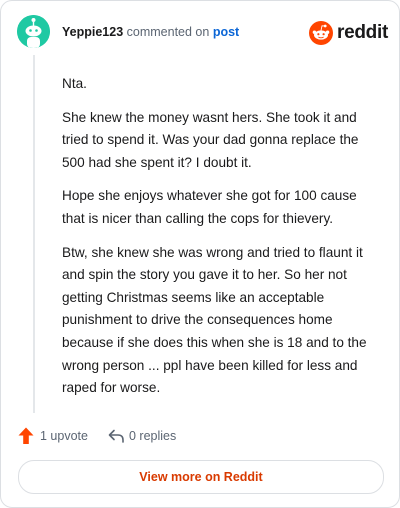 This screenshot has height=508, width=400. Describe the element at coordinates (26, 435) in the screenshot. I see `upvote-arrow-icon` at that location.